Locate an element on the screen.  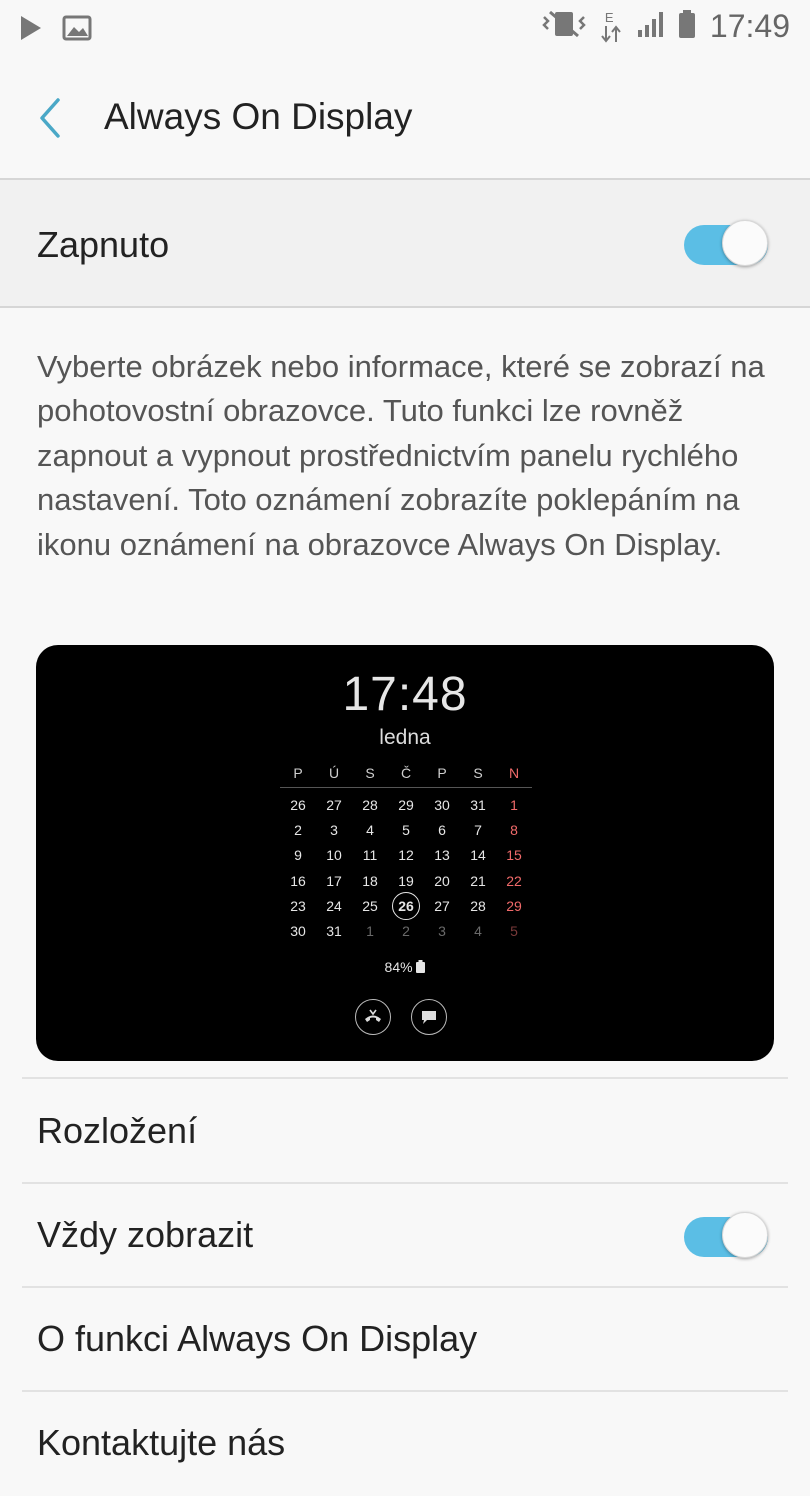
contact-label: Kontaktujte nás is located at coordinates (161, 1442).